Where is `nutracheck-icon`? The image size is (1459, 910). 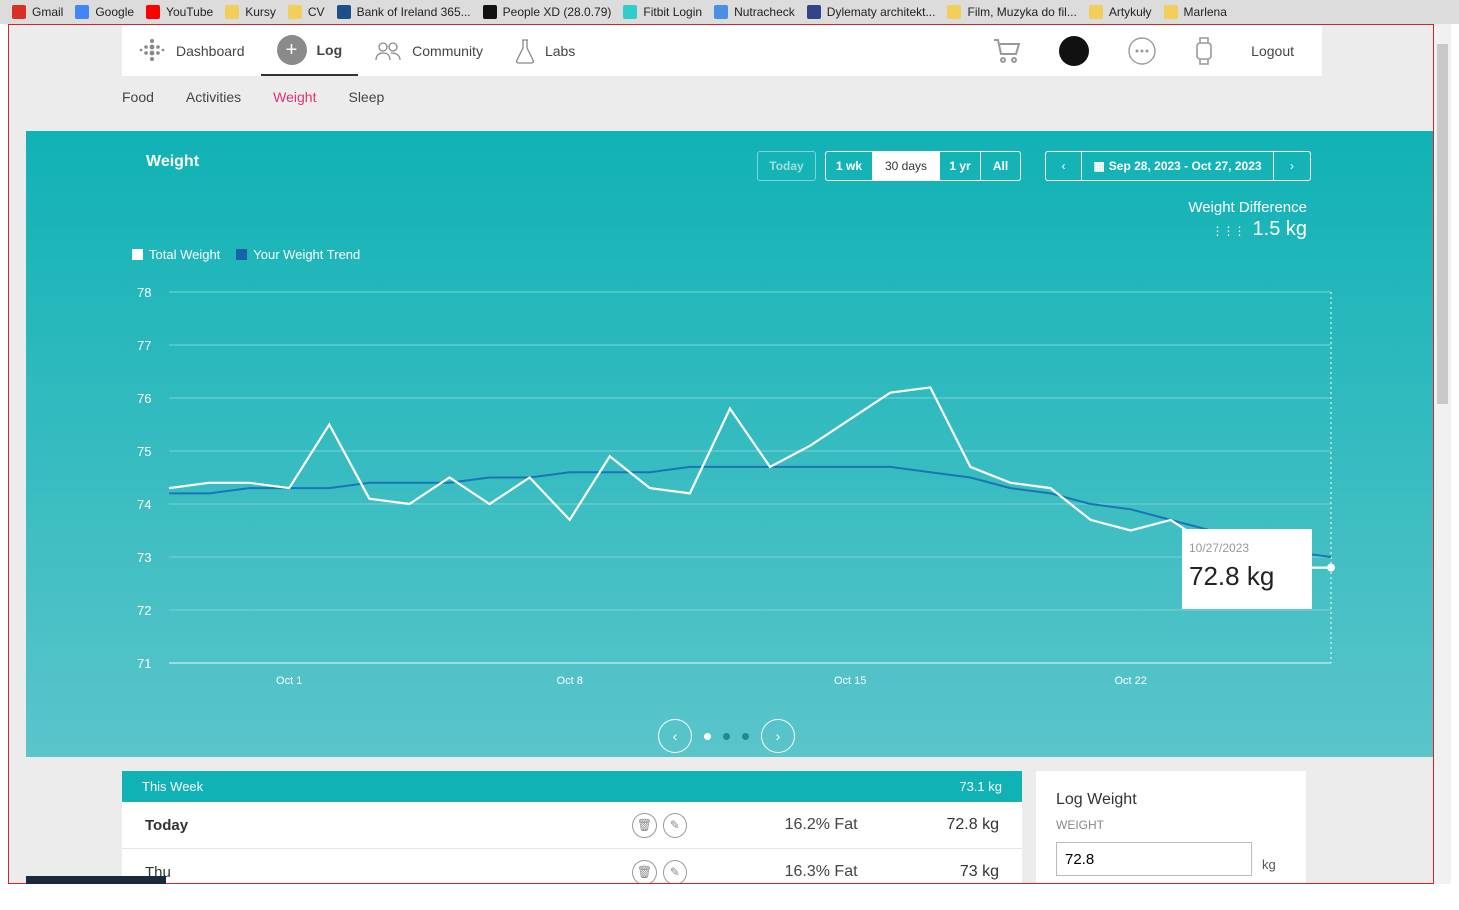 nutracheck-icon is located at coordinates (721, 12).